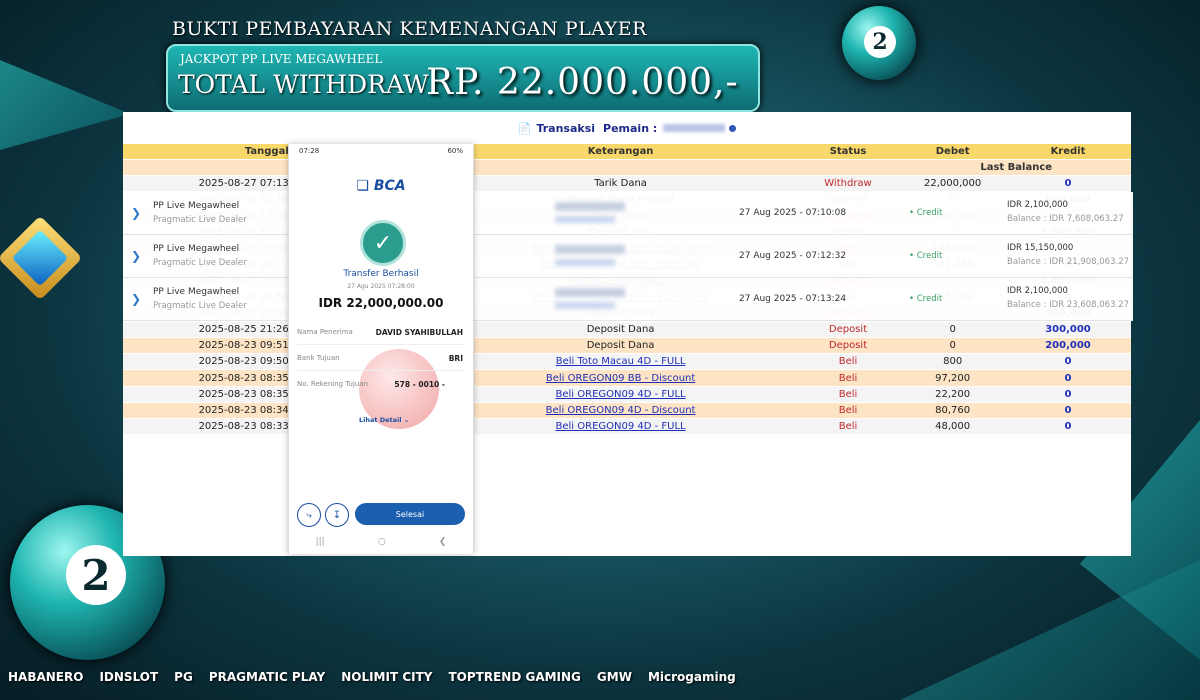 The height and width of the screenshot is (700, 1200). I want to click on provider-logo: HABANERO, so click(46, 677).